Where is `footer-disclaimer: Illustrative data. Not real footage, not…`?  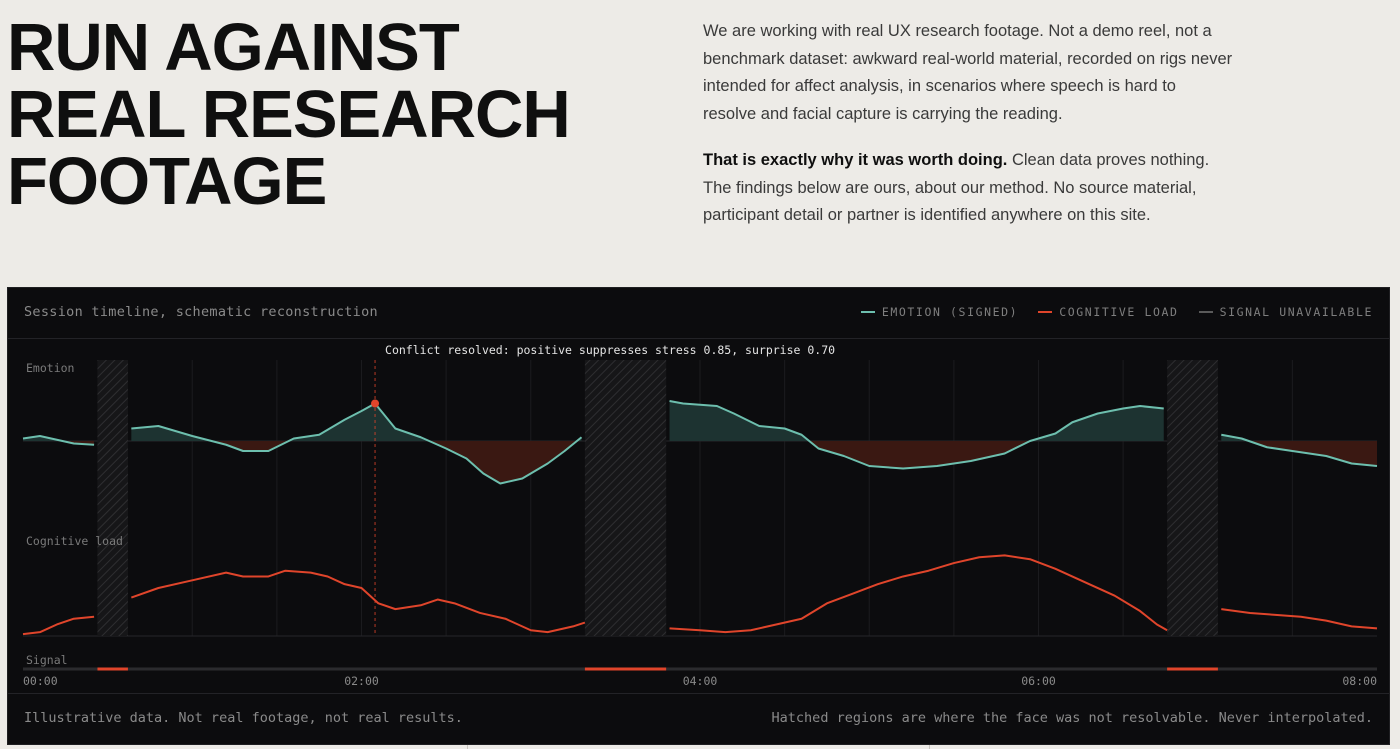
footer-disclaimer: Illustrative data. Not real footage, not… is located at coordinates (243, 718).